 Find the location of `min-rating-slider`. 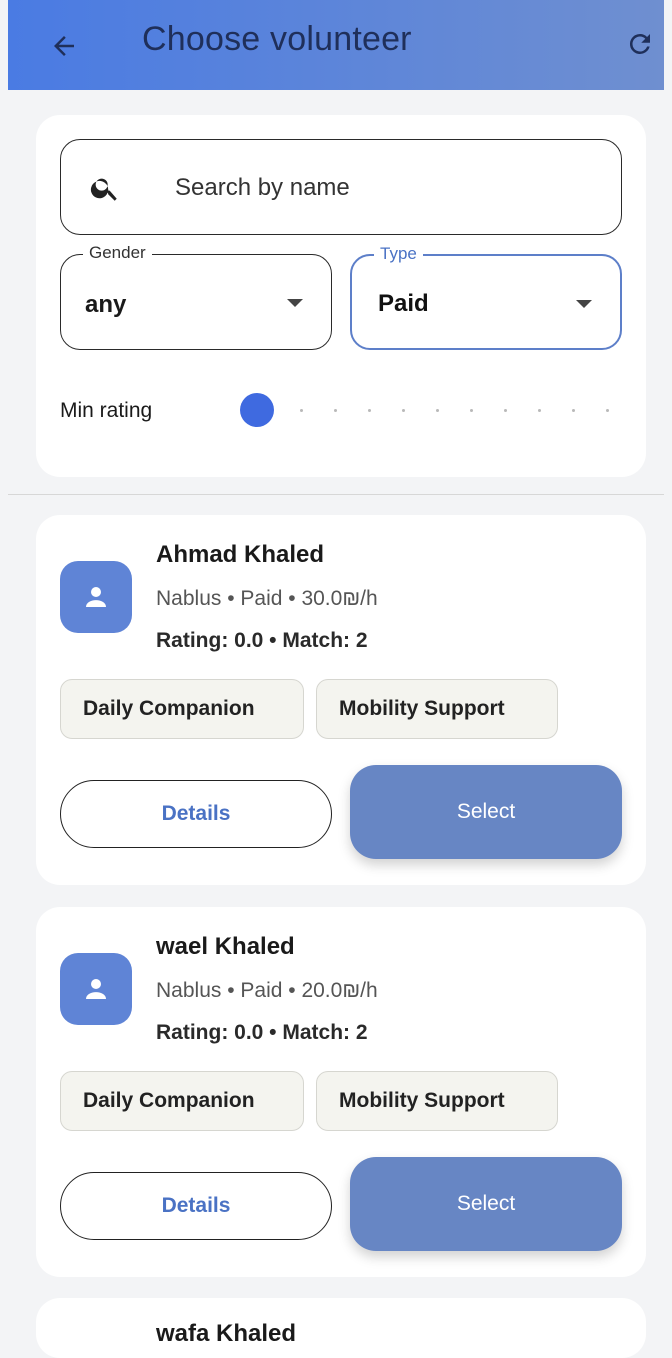

min-rating-slider is located at coordinates (425, 411).